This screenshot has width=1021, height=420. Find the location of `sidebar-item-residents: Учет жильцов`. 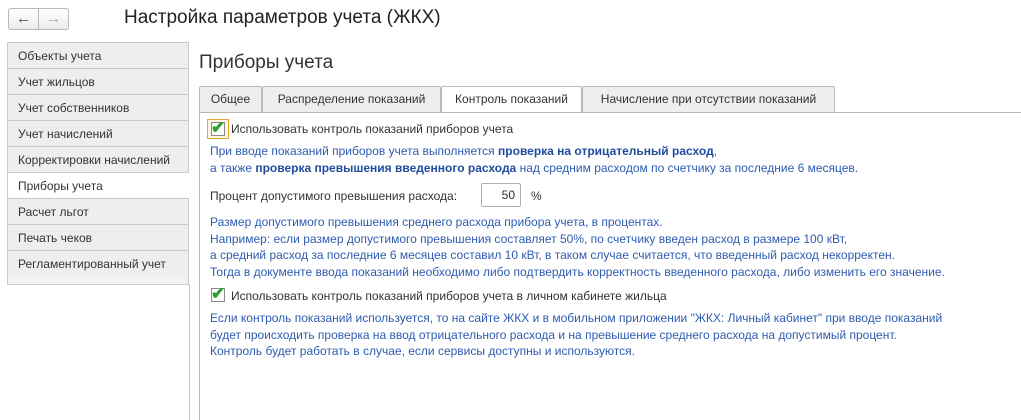

sidebar-item-residents: Учет жильцов is located at coordinates (98, 82).